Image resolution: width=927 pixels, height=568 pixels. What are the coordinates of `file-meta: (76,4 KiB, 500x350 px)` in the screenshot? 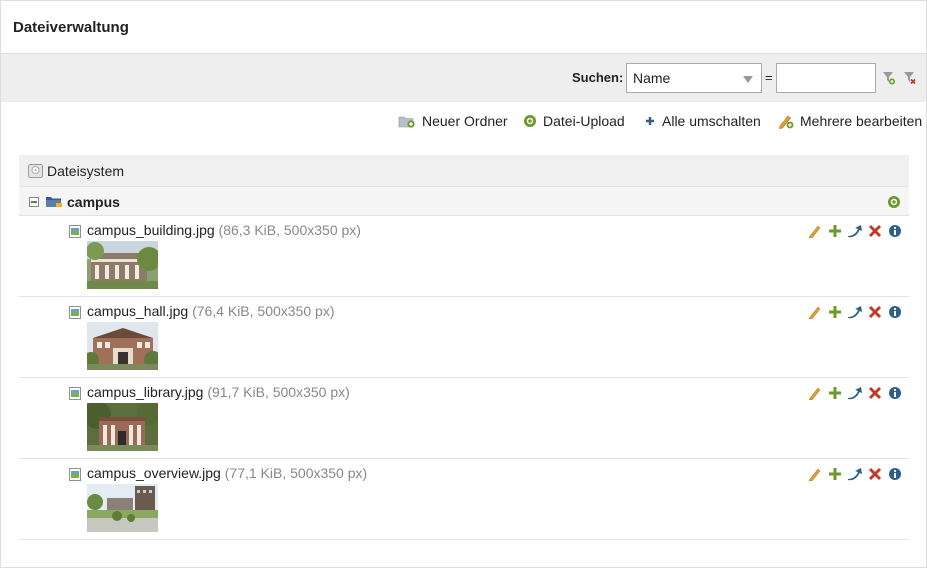 It's located at (263, 311).